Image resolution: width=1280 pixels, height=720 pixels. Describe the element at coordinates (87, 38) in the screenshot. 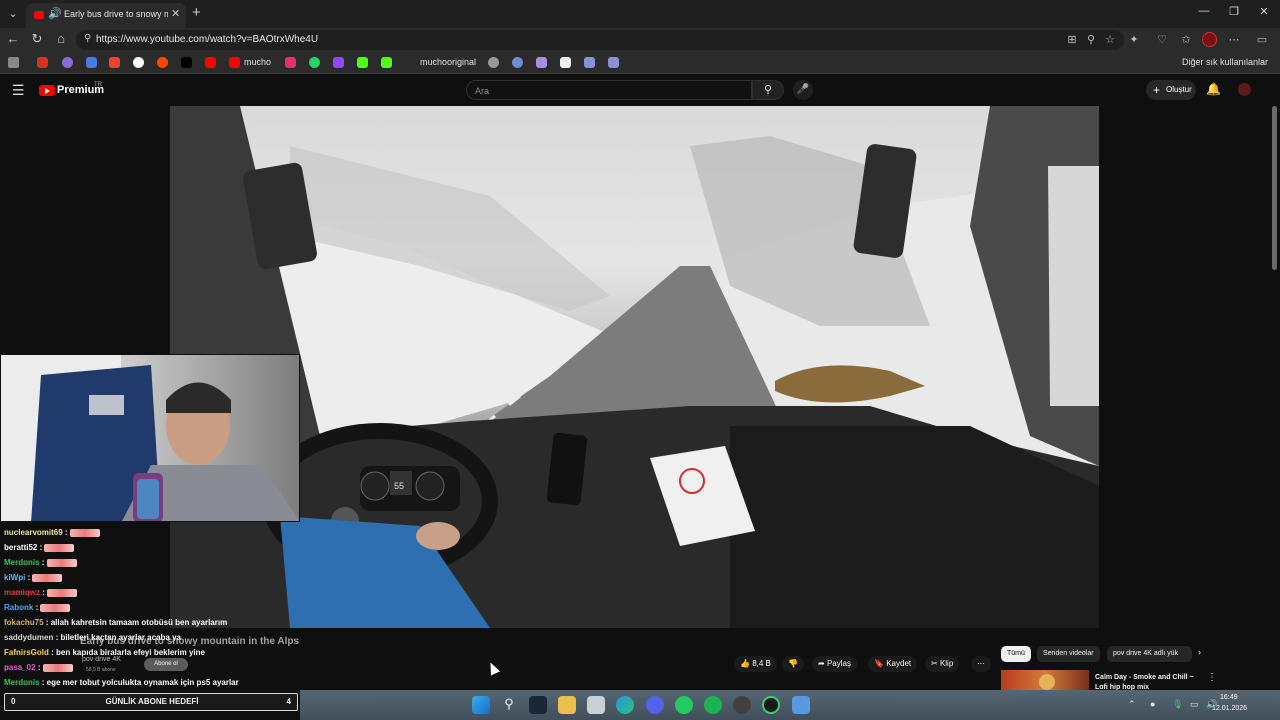

I see `site-info-icon: ⚲` at that location.